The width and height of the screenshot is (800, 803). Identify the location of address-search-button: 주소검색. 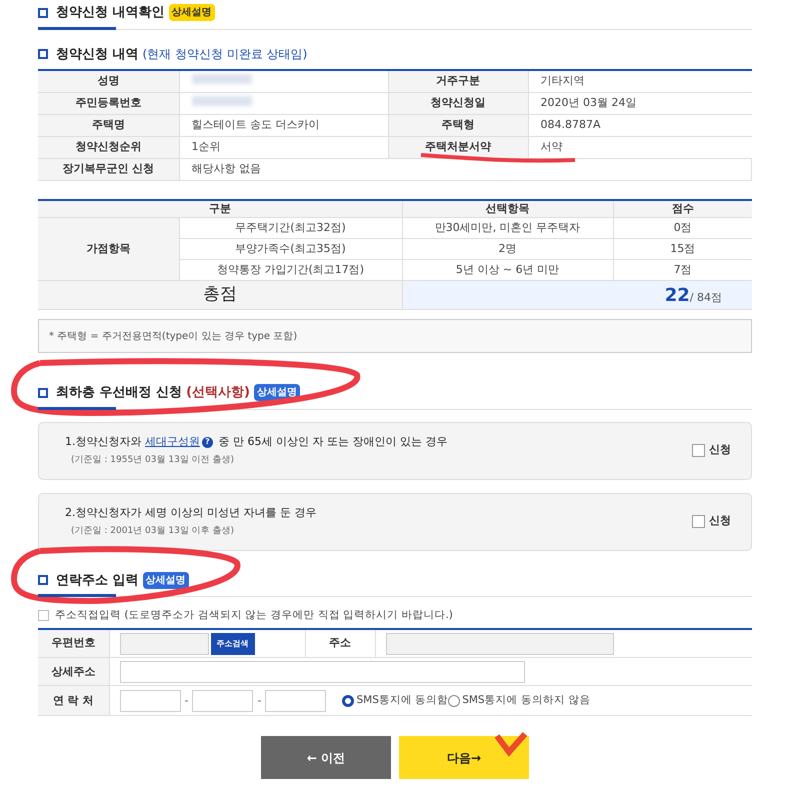
(232, 643).